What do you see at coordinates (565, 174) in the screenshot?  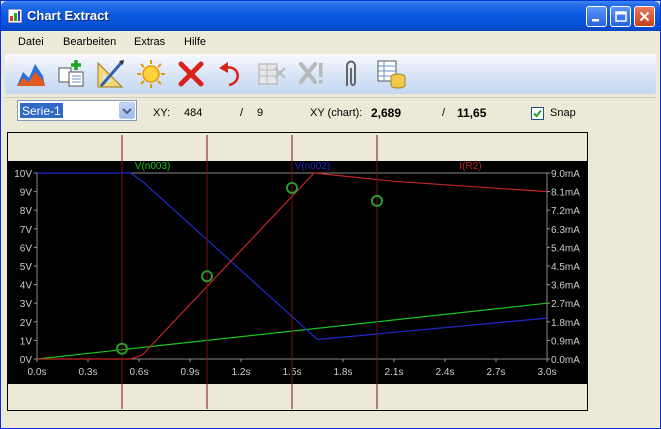 I see `y-right-tick-label: 9.0mA` at bounding box center [565, 174].